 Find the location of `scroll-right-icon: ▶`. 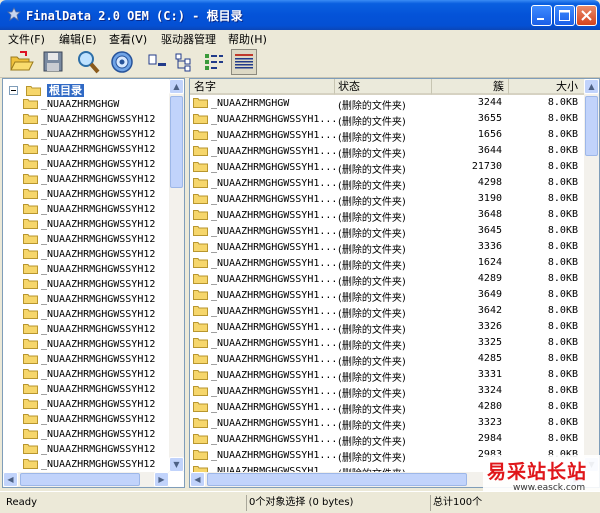

scroll-right-icon: ▶ is located at coordinates (161, 479).